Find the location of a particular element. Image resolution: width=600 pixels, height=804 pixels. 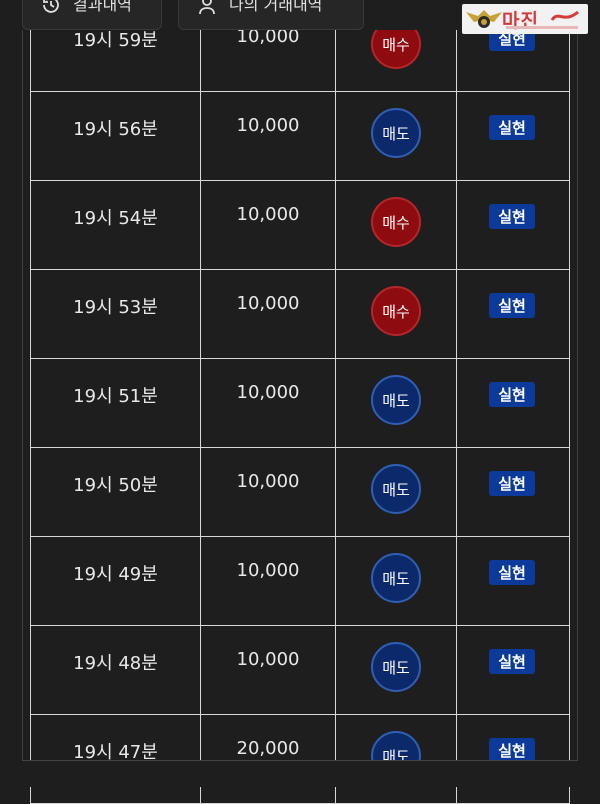

user-icon is located at coordinates (207, 7).